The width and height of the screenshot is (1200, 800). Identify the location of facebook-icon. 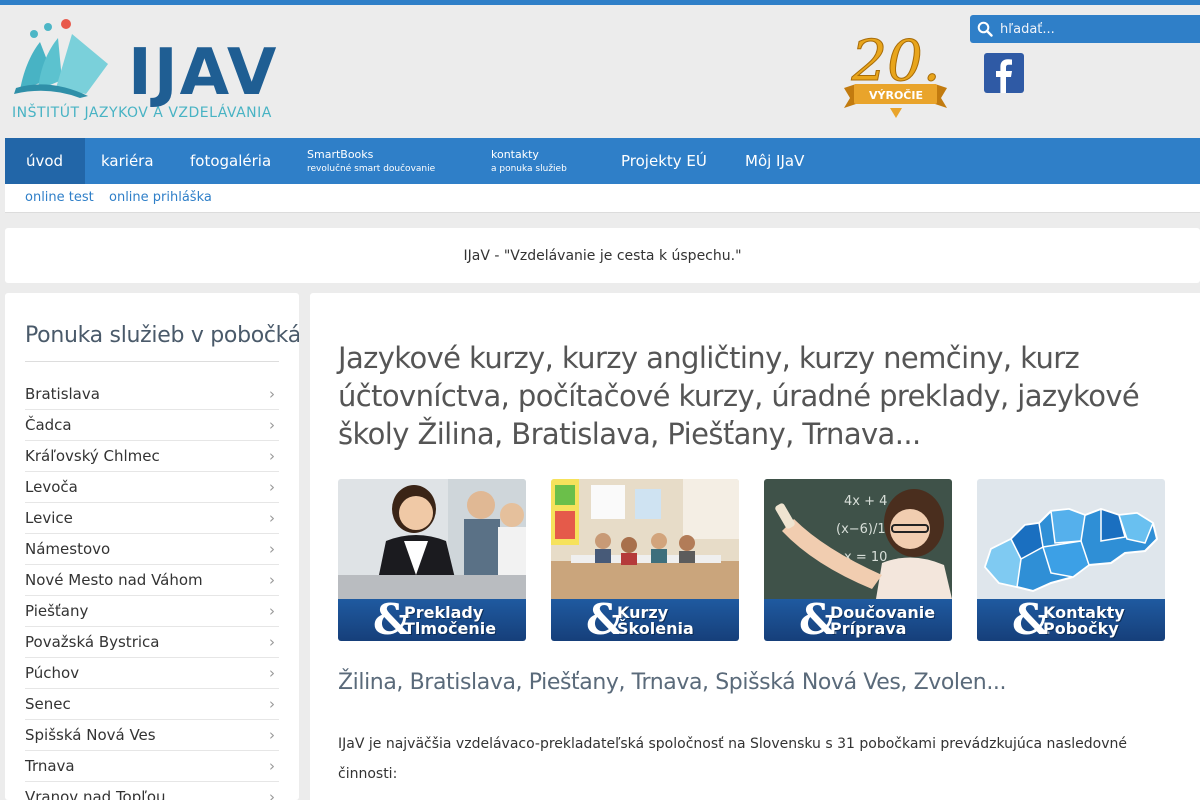
(1004, 73).